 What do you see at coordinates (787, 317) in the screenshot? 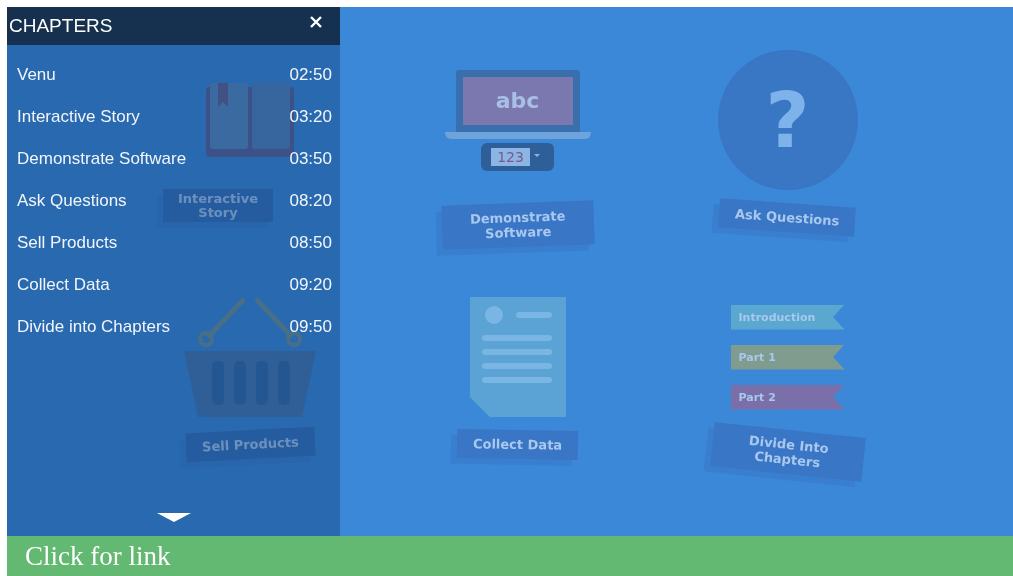
I see `ribbon-label: Introduction` at bounding box center [787, 317].